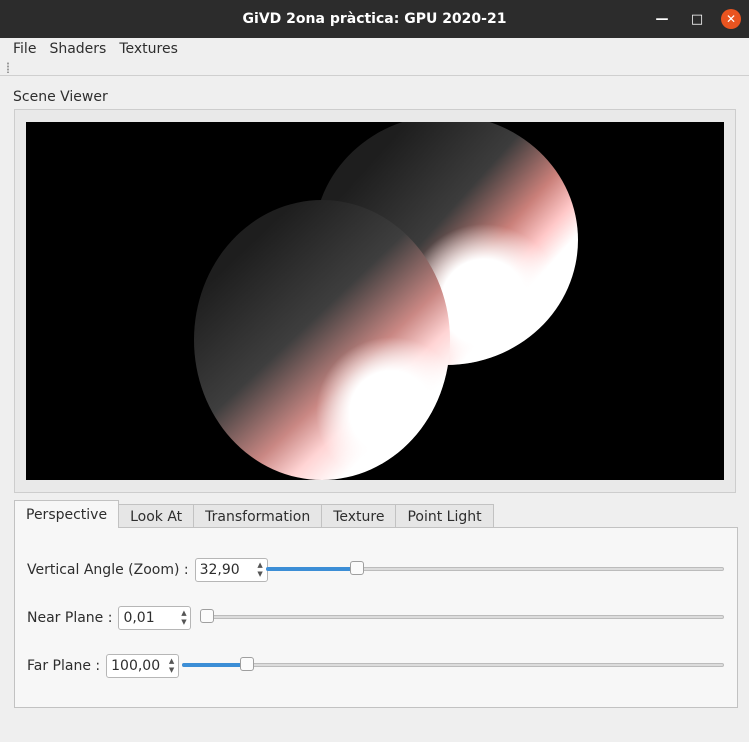 The width and height of the screenshot is (749, 742). I want to click on far-plane-row: Far Plane : 100,00 ▲ ▼, so click(103, 666).